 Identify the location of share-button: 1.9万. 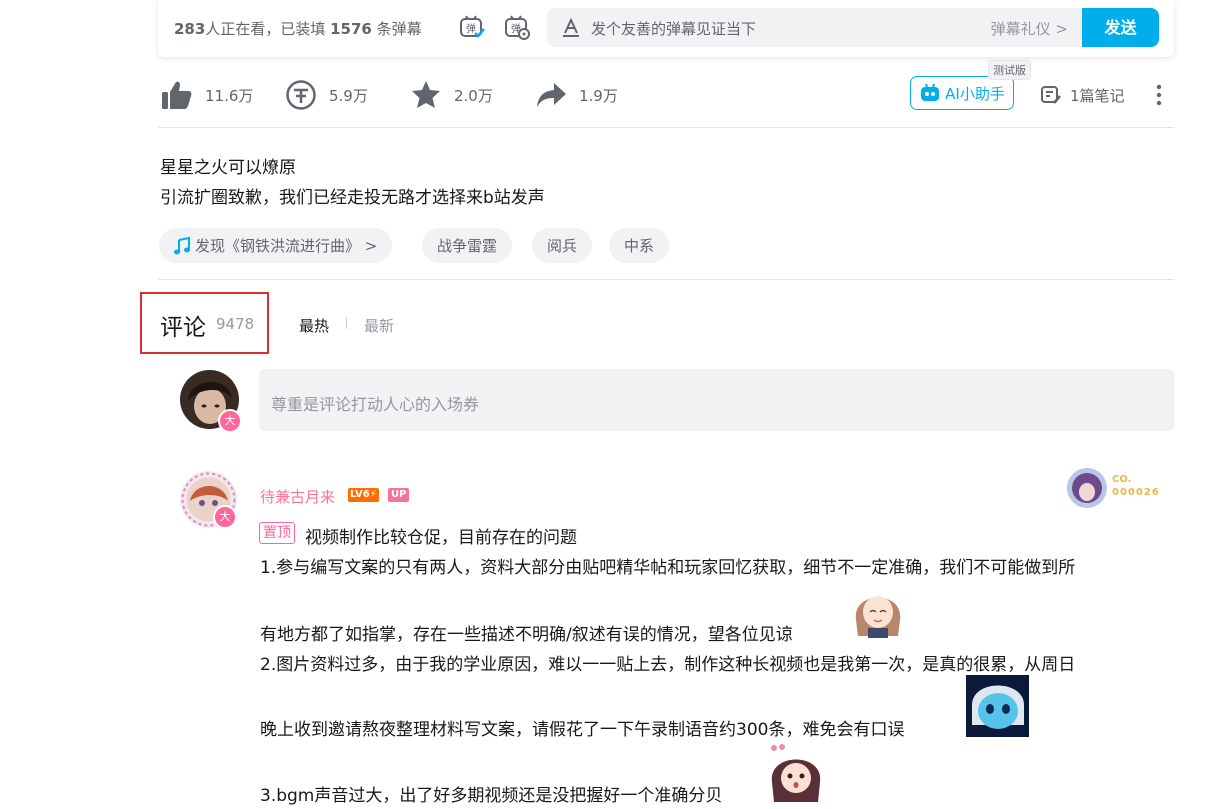
(577, 95).